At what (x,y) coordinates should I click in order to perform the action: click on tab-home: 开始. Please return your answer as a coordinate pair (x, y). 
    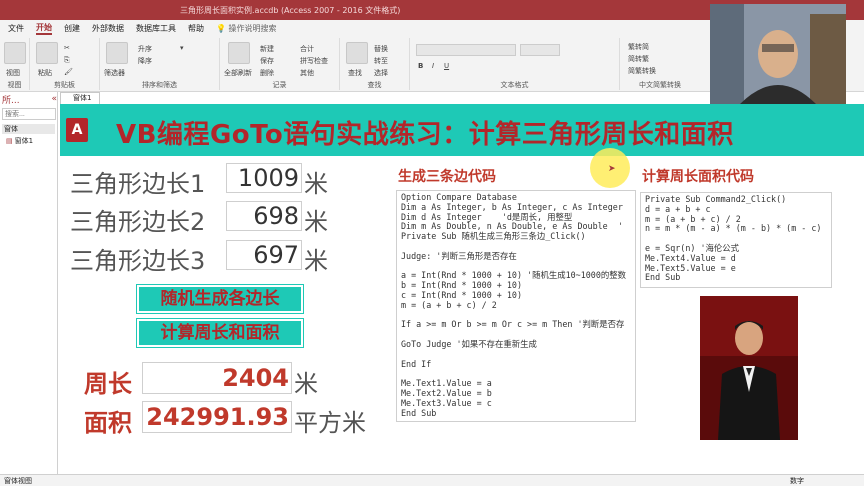
    Looking at the image, I should click on (44, 28).